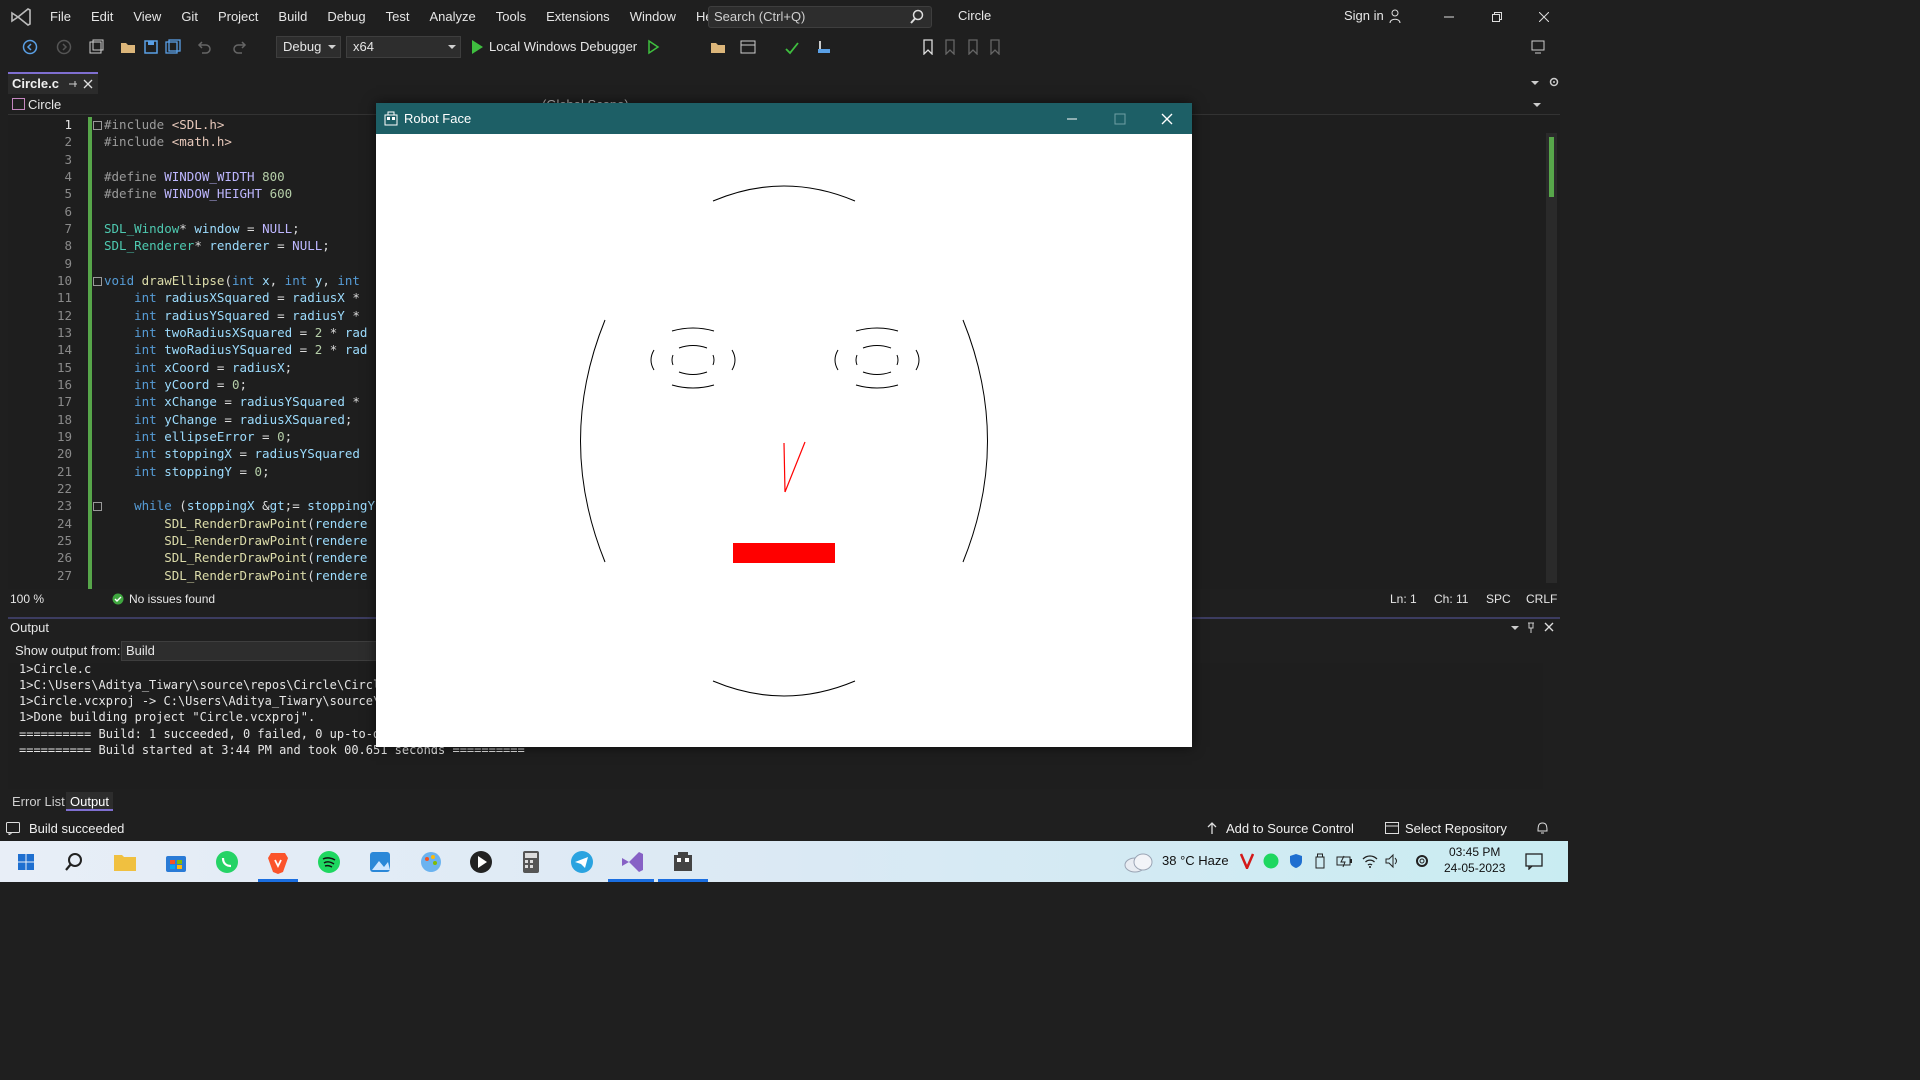 This screenshot has height=1080, width=1920. What do you see at coordinates (88, 84) in the screenshot?
I see `tab-close-icon` at bounding box center [88, 84].